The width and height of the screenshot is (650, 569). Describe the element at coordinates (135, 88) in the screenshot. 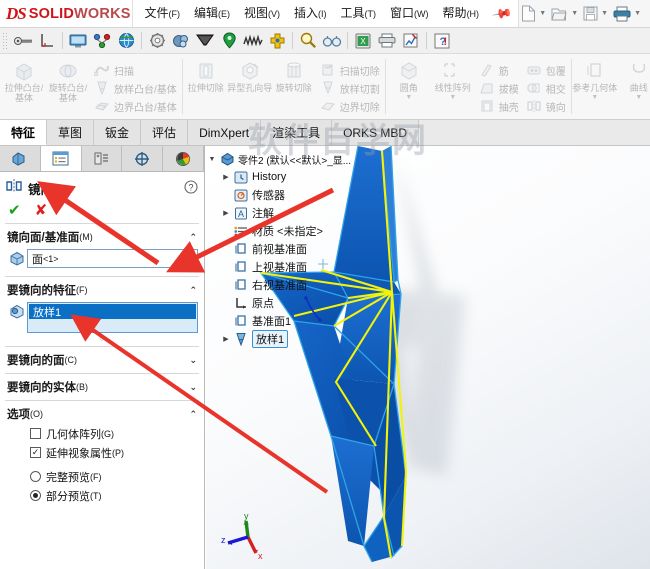

I see `loft-boss-button: 放样凸台/基体` at that location.